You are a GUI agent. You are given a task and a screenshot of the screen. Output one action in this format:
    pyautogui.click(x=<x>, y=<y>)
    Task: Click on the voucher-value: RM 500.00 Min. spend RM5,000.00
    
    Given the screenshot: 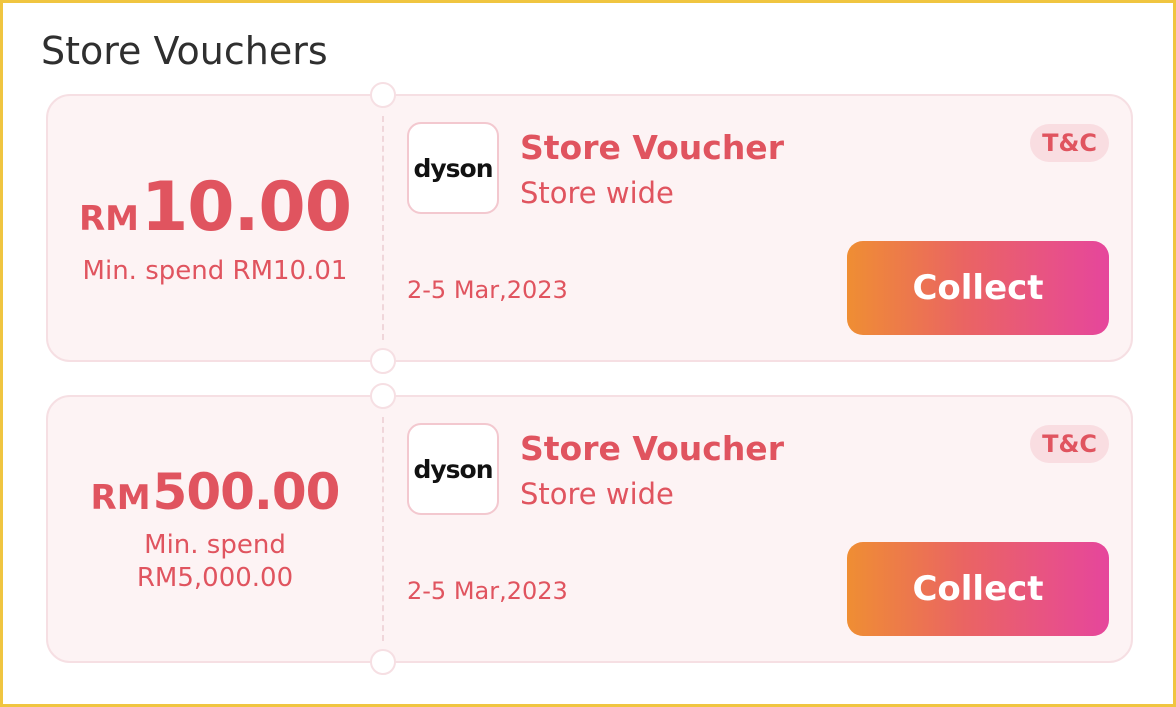 What is the action you would take?
    pyautogui.click(x=215, y=529)
    